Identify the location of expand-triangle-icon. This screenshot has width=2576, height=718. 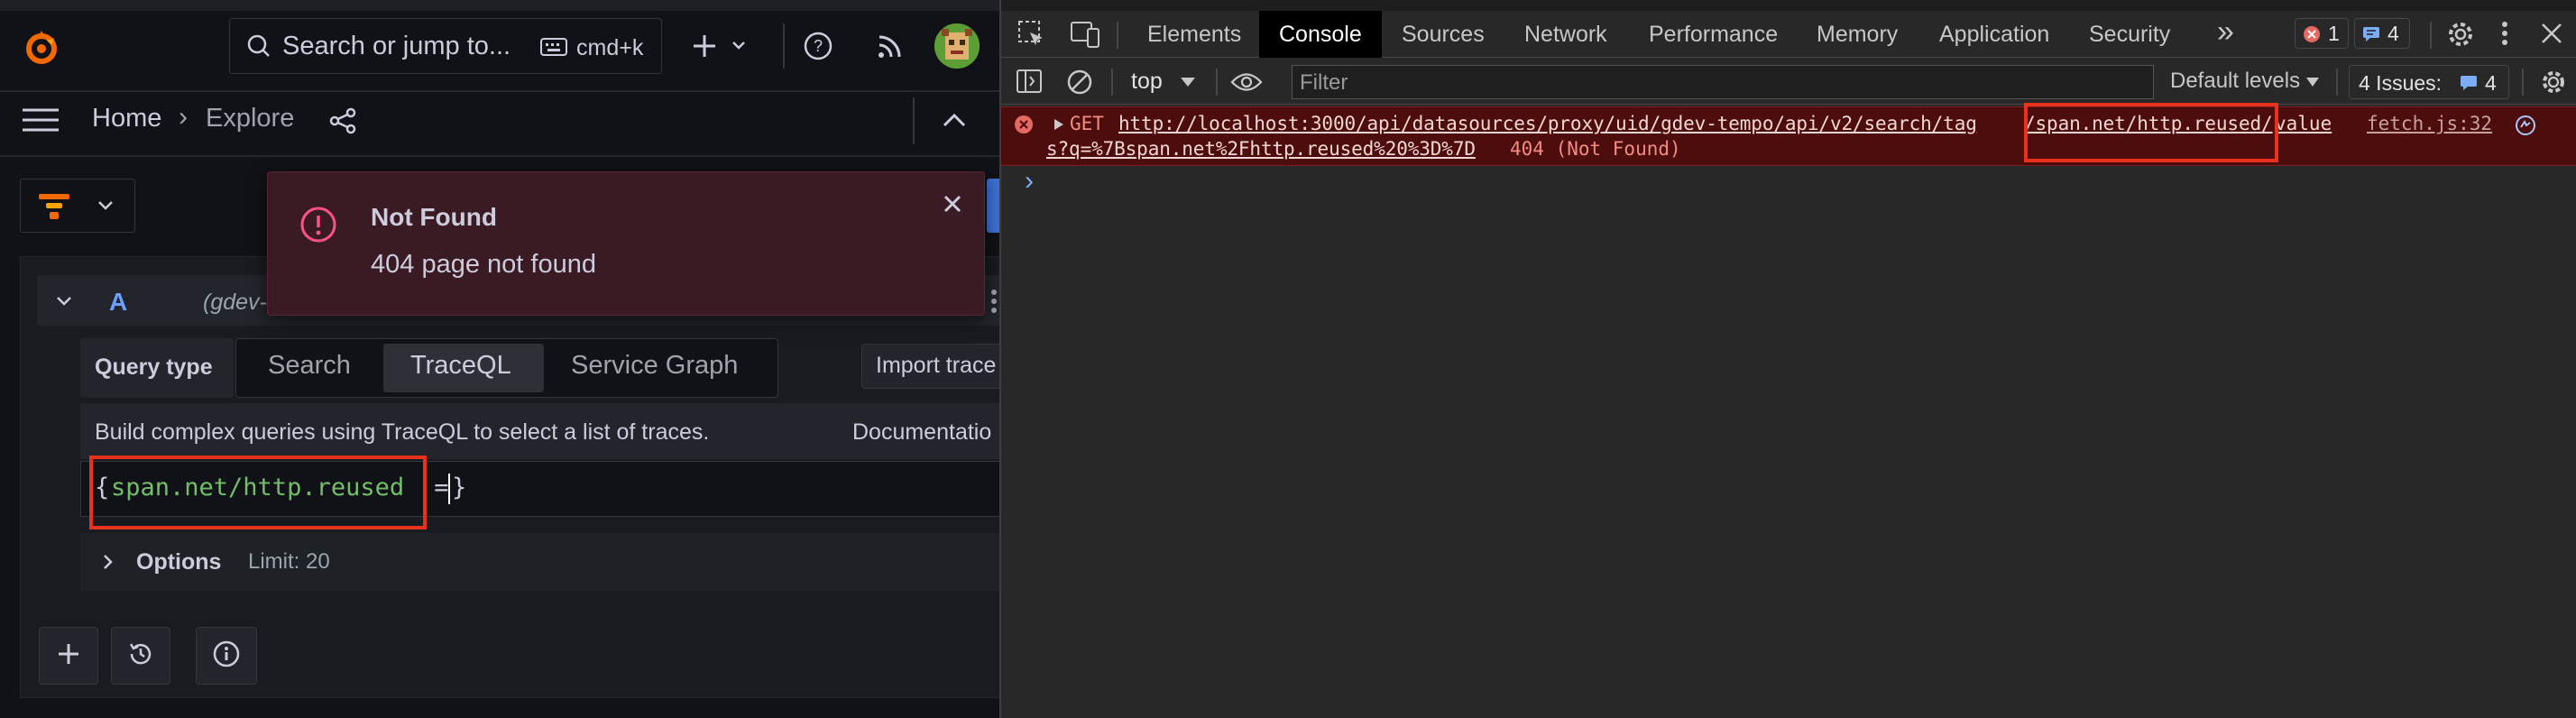
(1058, 126).